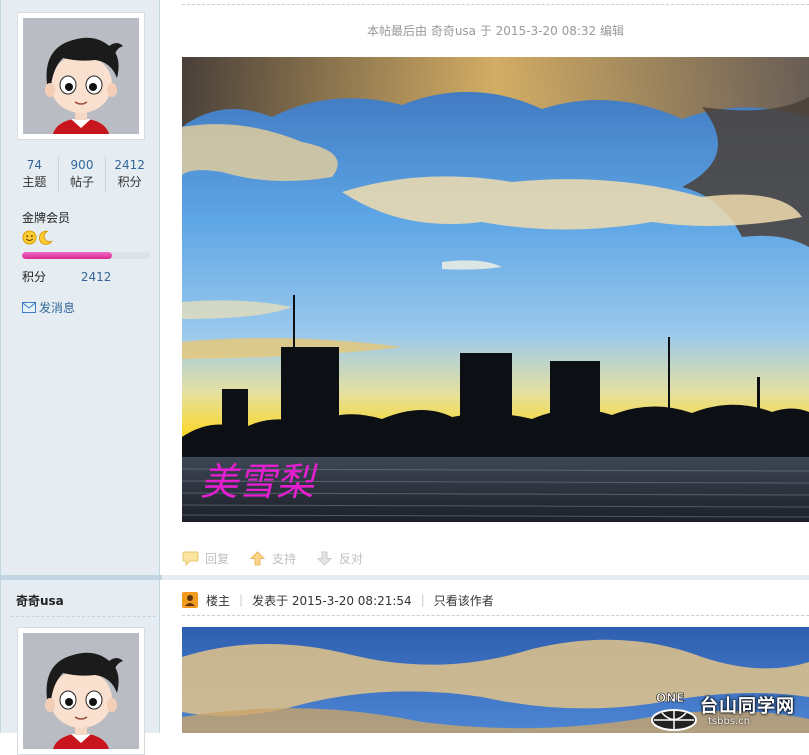 This screenshot has width=809, height=755. I want to click on arrow-down-icon, so click(324, 558).